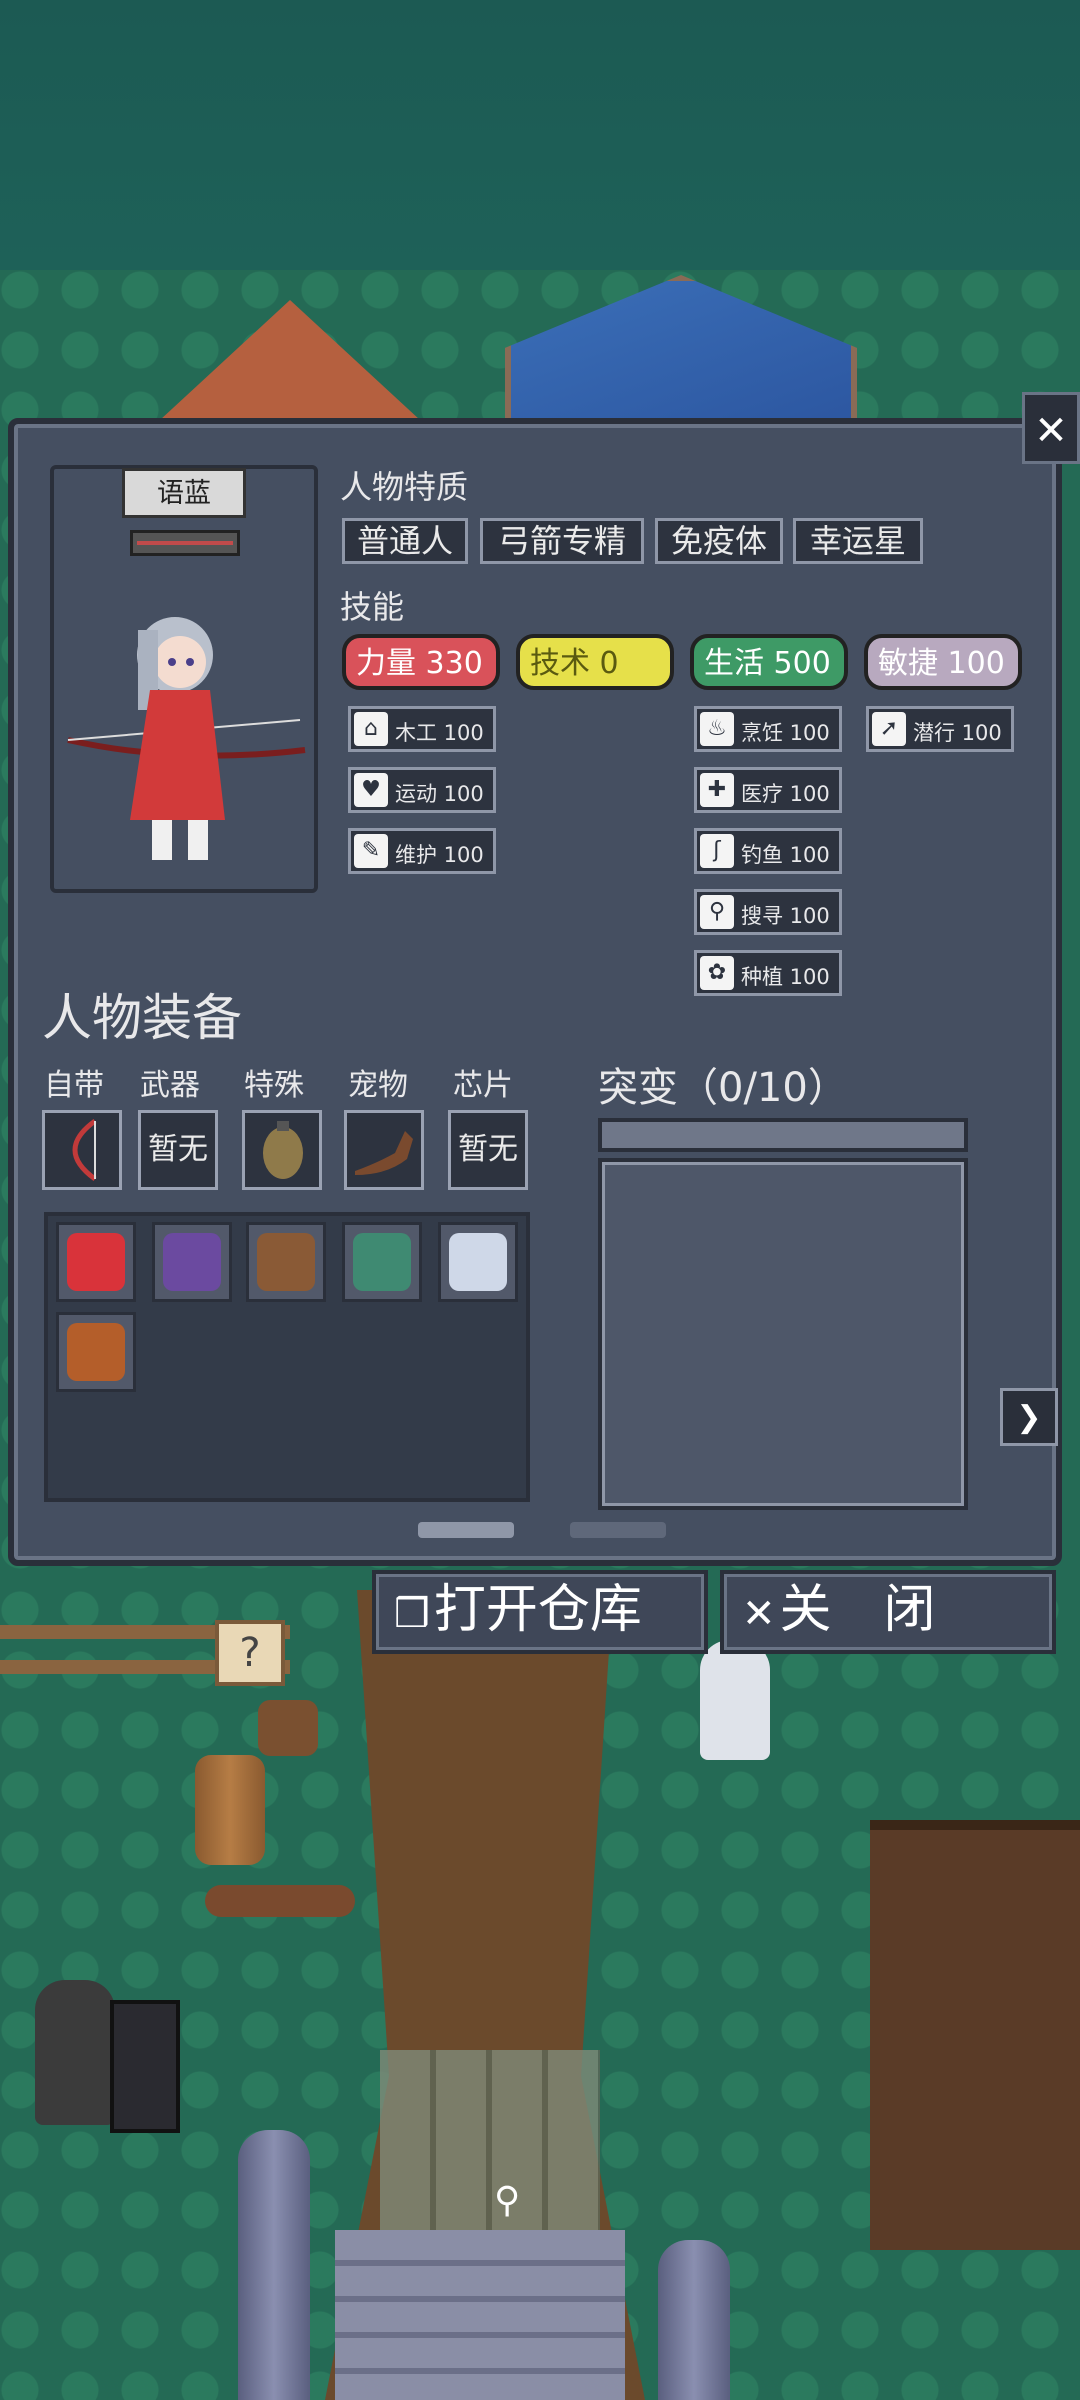 The image size is (1080, 2400). I want to click on cat-npc, so click(288, 1728).